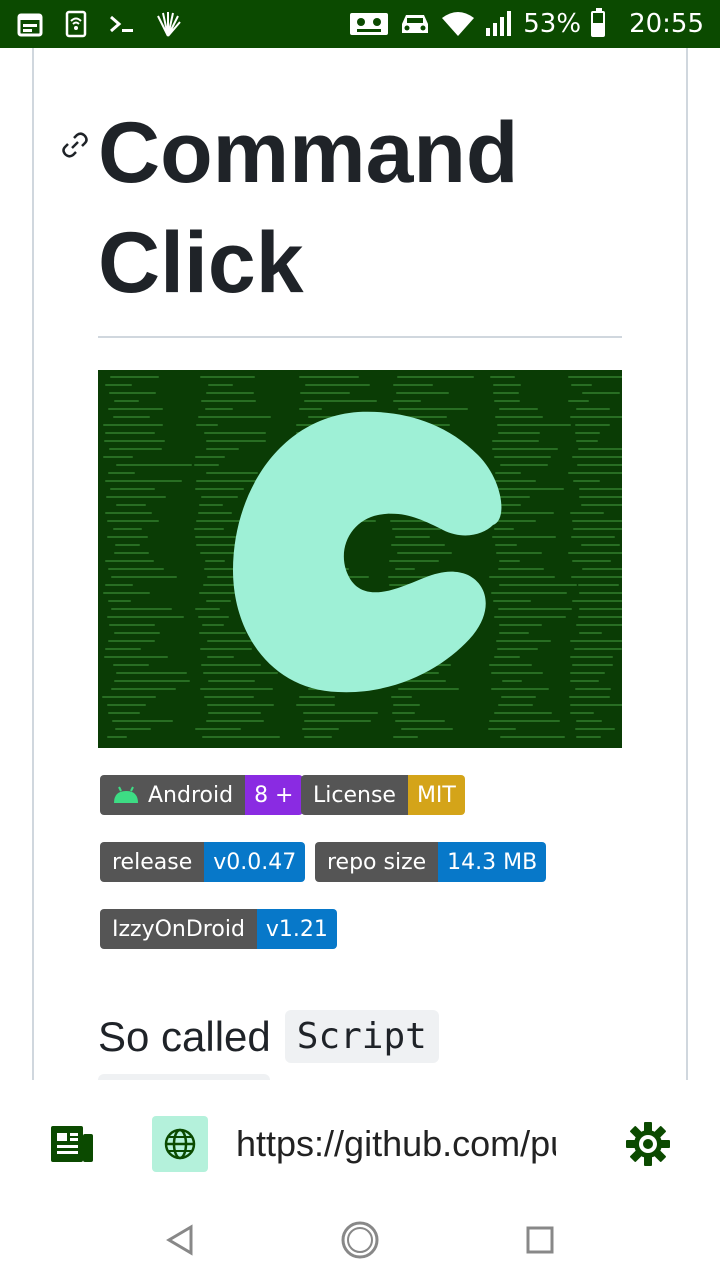 The height and width of the screenshot is (1280, 720). I want to click on reader-button, so click(72, 1144).